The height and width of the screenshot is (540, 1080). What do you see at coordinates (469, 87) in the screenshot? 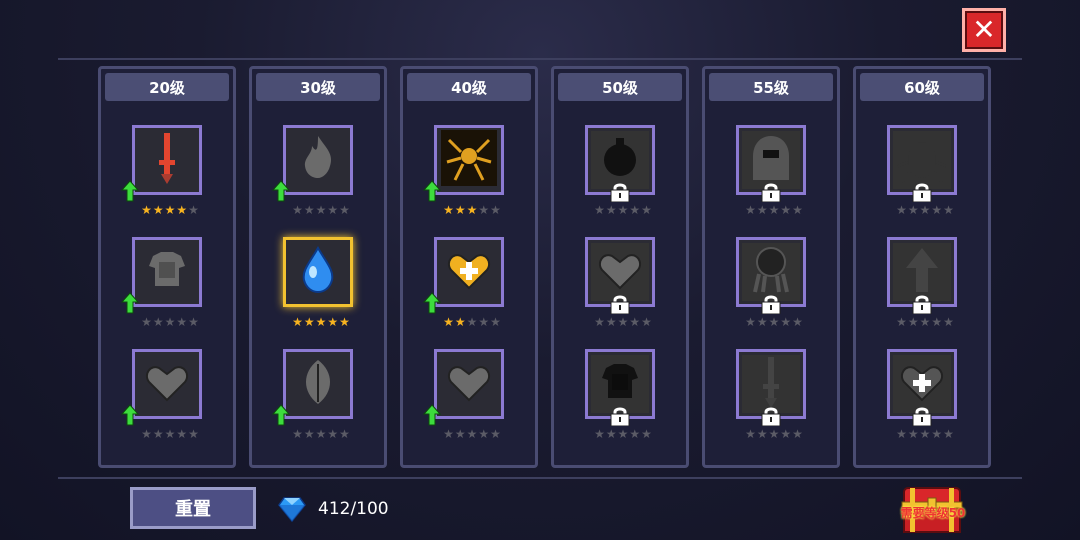
I see `tier-level-label: 40级` at bounding box center [469, 87].